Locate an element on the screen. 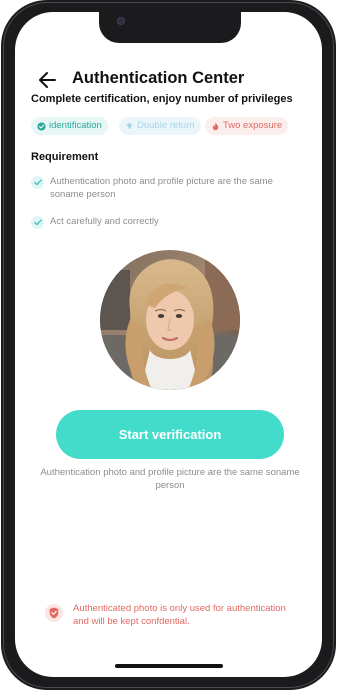 This screenshot has height=692, width=337. tag-two-exposure: Two exposure is located at coordinates (247, 126).